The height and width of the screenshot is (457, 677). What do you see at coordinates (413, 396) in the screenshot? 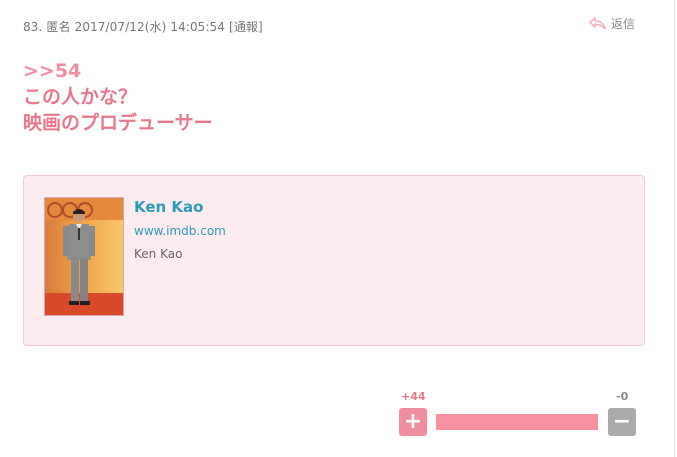
I see `plus-vote-count: +44` at bounding box center [413, 396].